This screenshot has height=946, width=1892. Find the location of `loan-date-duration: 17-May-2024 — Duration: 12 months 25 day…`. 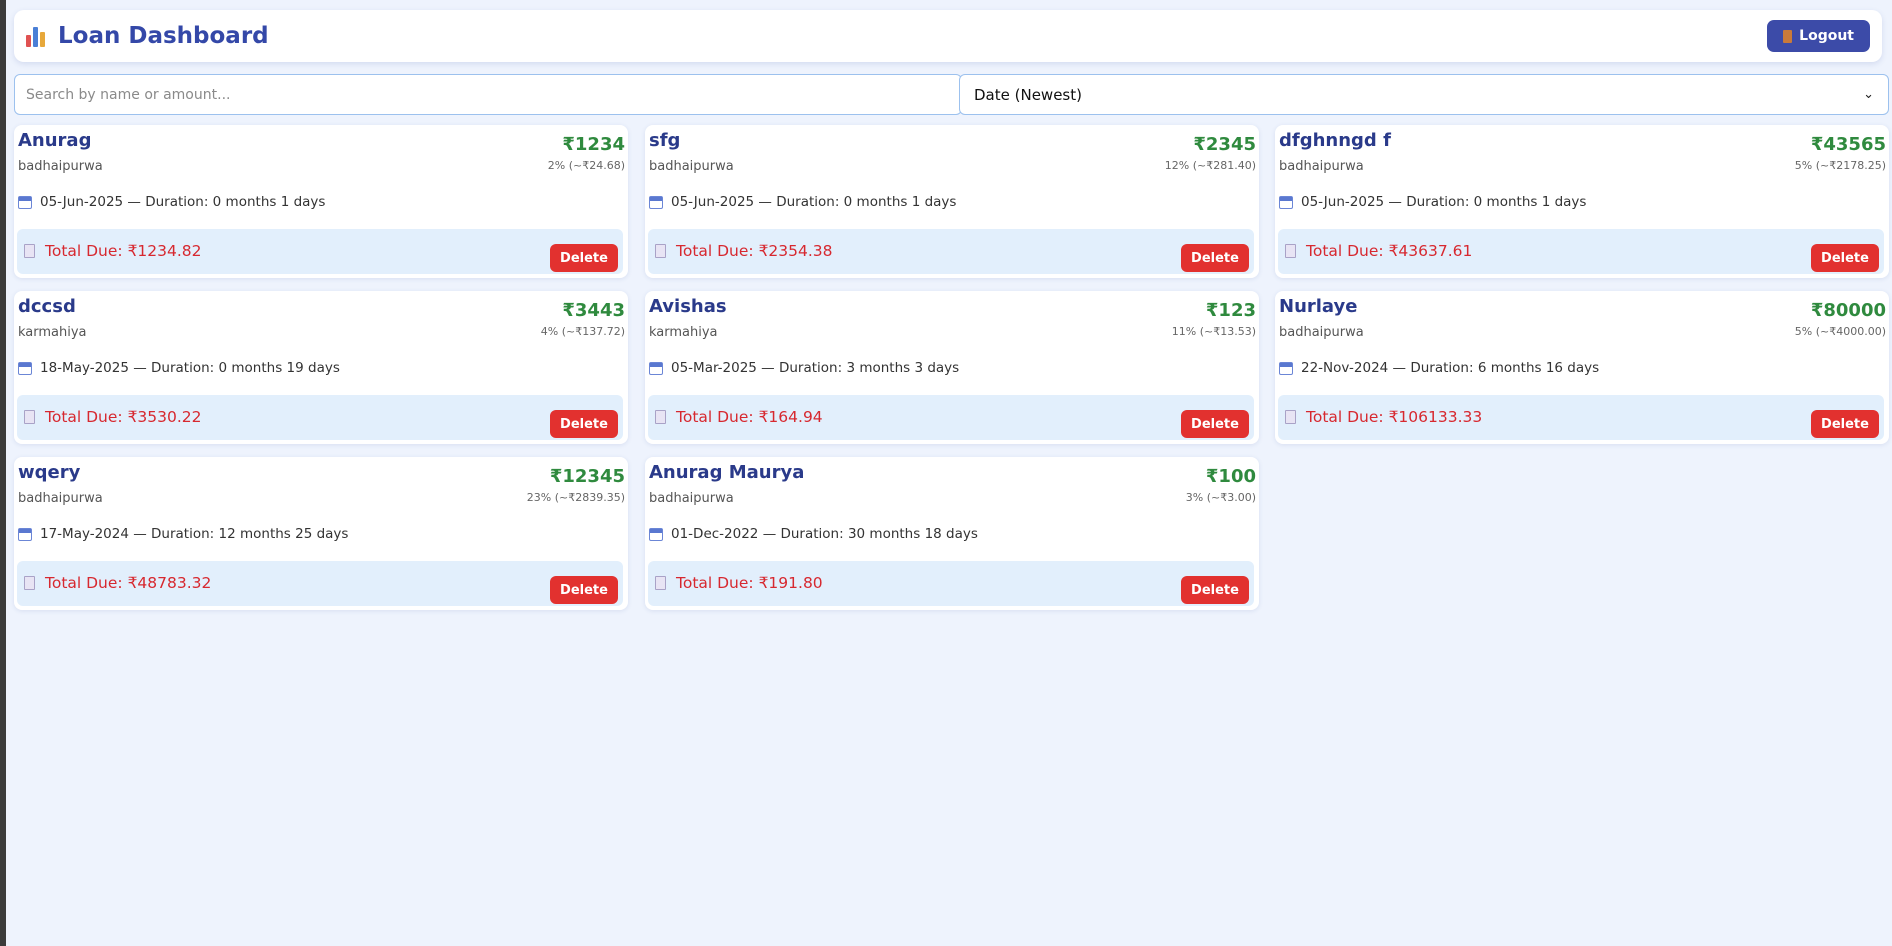

loan-date-duration: 17-May-2024 — Duration: 12 months 25 day… is located at coordinates (194, 534).